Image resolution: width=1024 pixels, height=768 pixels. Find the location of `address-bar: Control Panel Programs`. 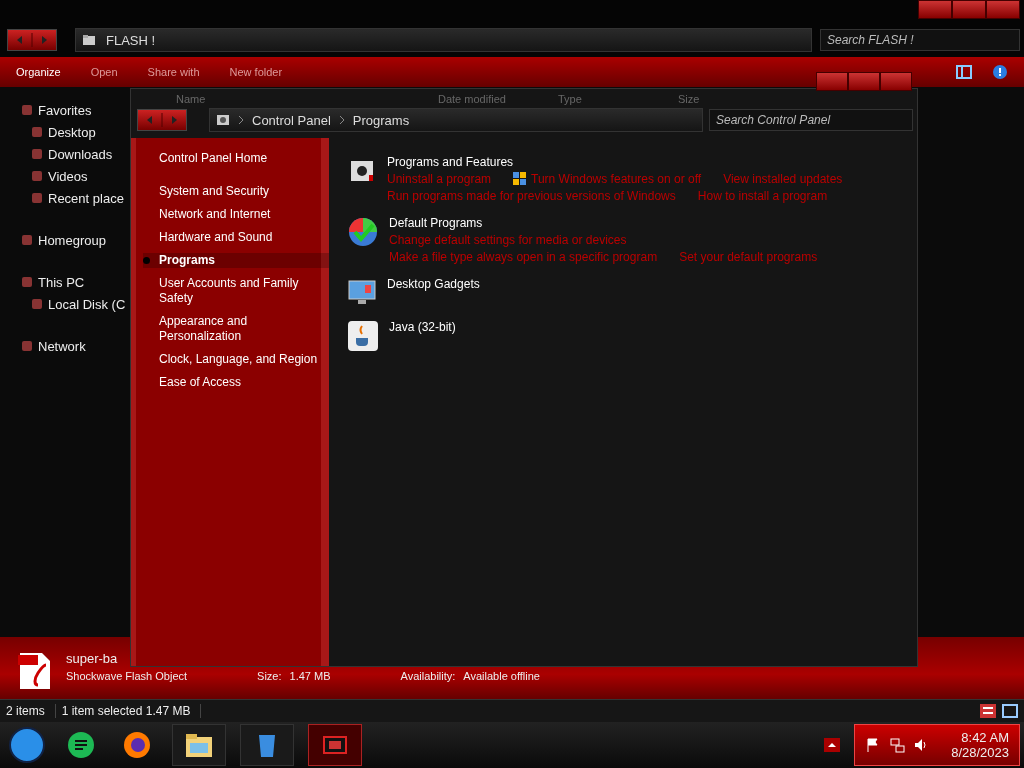

address-bar: Control Panel Programs is located at coordinates (456, 120).